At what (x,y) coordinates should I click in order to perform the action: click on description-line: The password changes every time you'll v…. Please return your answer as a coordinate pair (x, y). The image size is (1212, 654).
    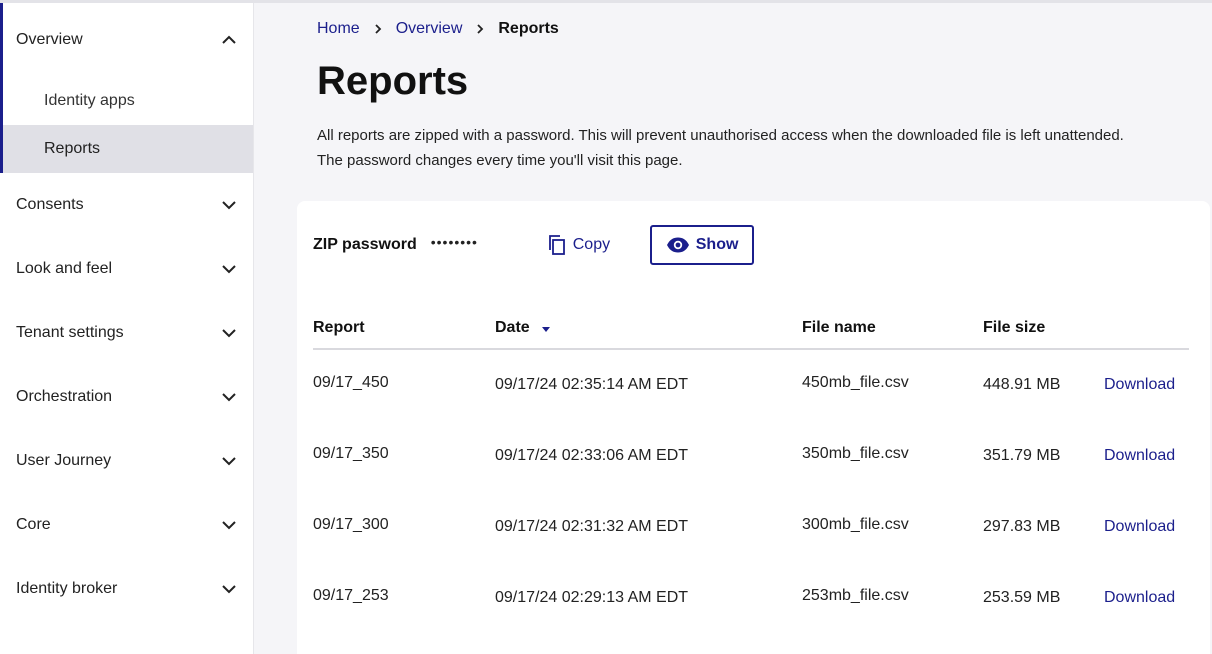
    Looking at the image, I should click on (500, 160).